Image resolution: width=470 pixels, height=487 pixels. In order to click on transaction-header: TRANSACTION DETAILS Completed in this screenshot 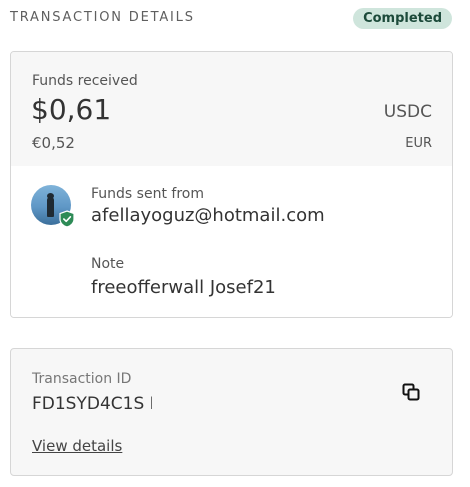, I will do `click(235, 19)`.